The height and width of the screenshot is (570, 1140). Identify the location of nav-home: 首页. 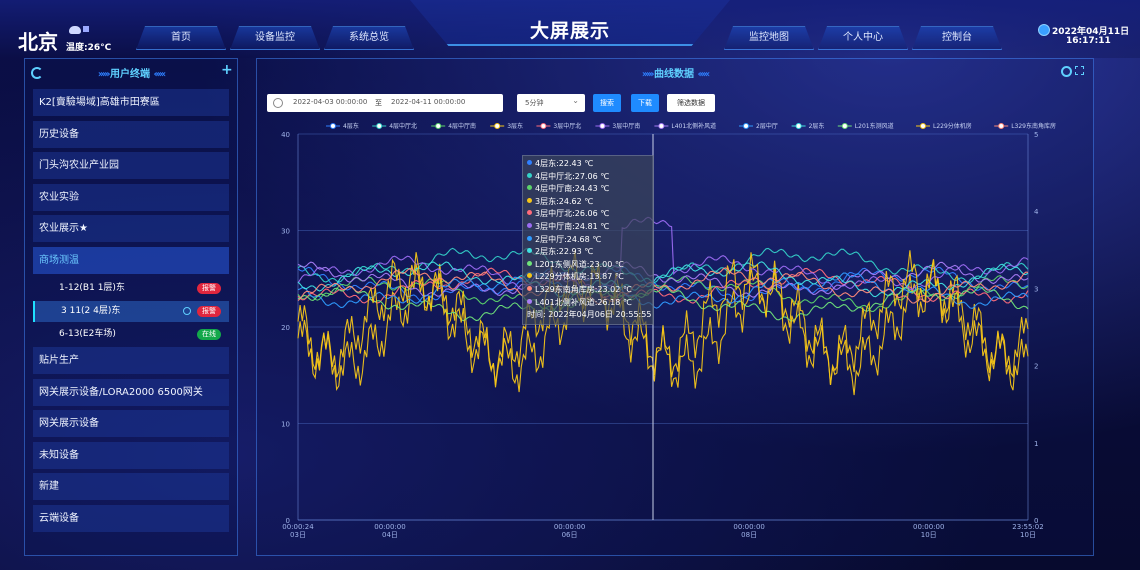
(181, 38).